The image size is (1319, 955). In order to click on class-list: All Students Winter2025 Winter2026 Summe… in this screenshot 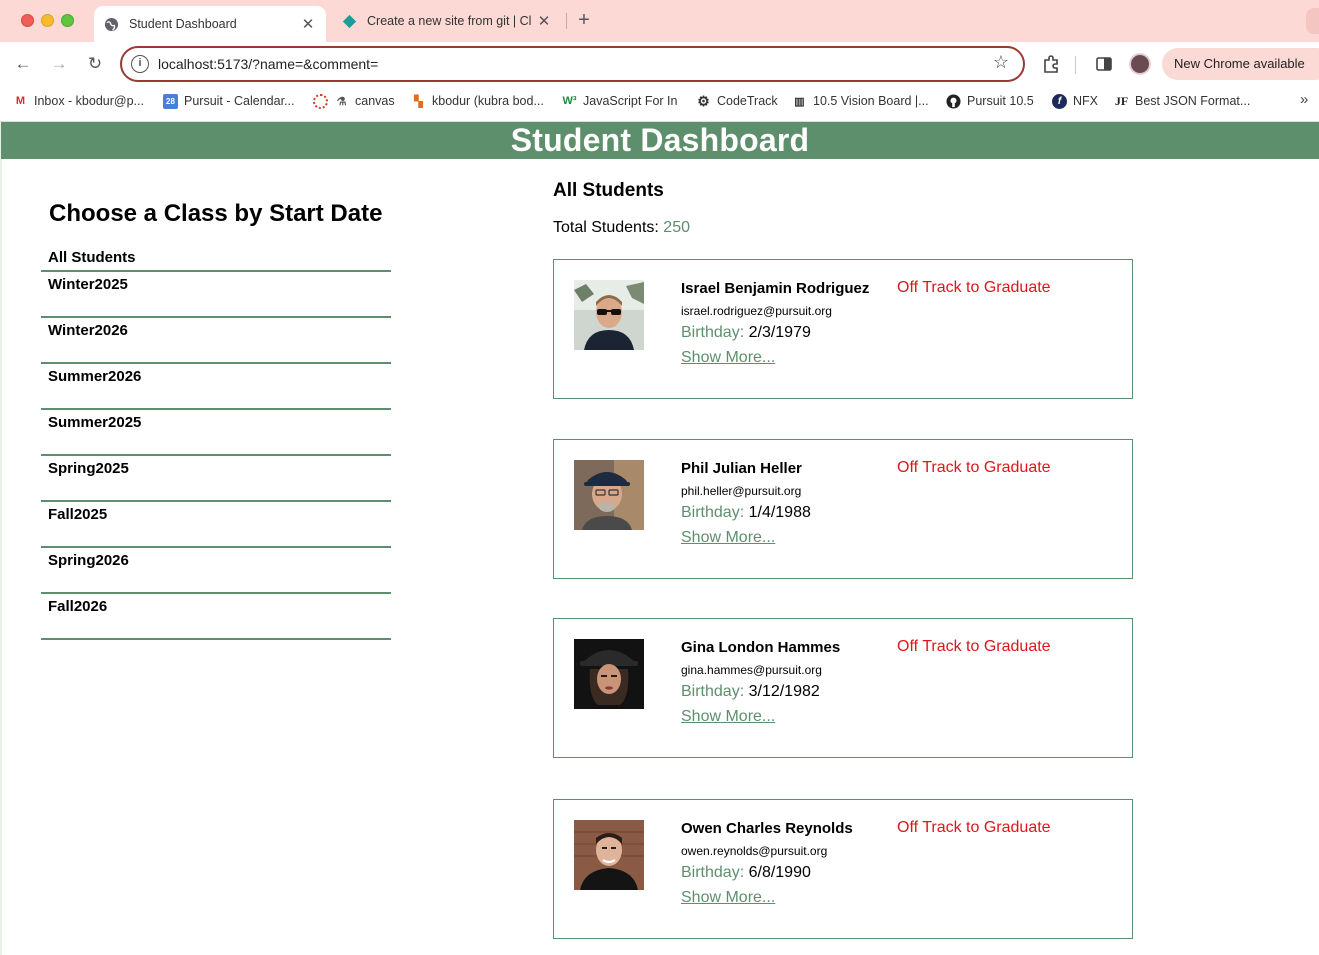, I will do `click(216, 442)`.